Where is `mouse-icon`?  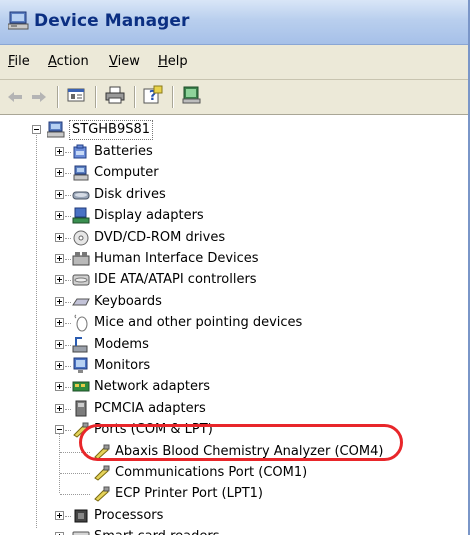 mouse-icon is located at coordinates (81, 323).